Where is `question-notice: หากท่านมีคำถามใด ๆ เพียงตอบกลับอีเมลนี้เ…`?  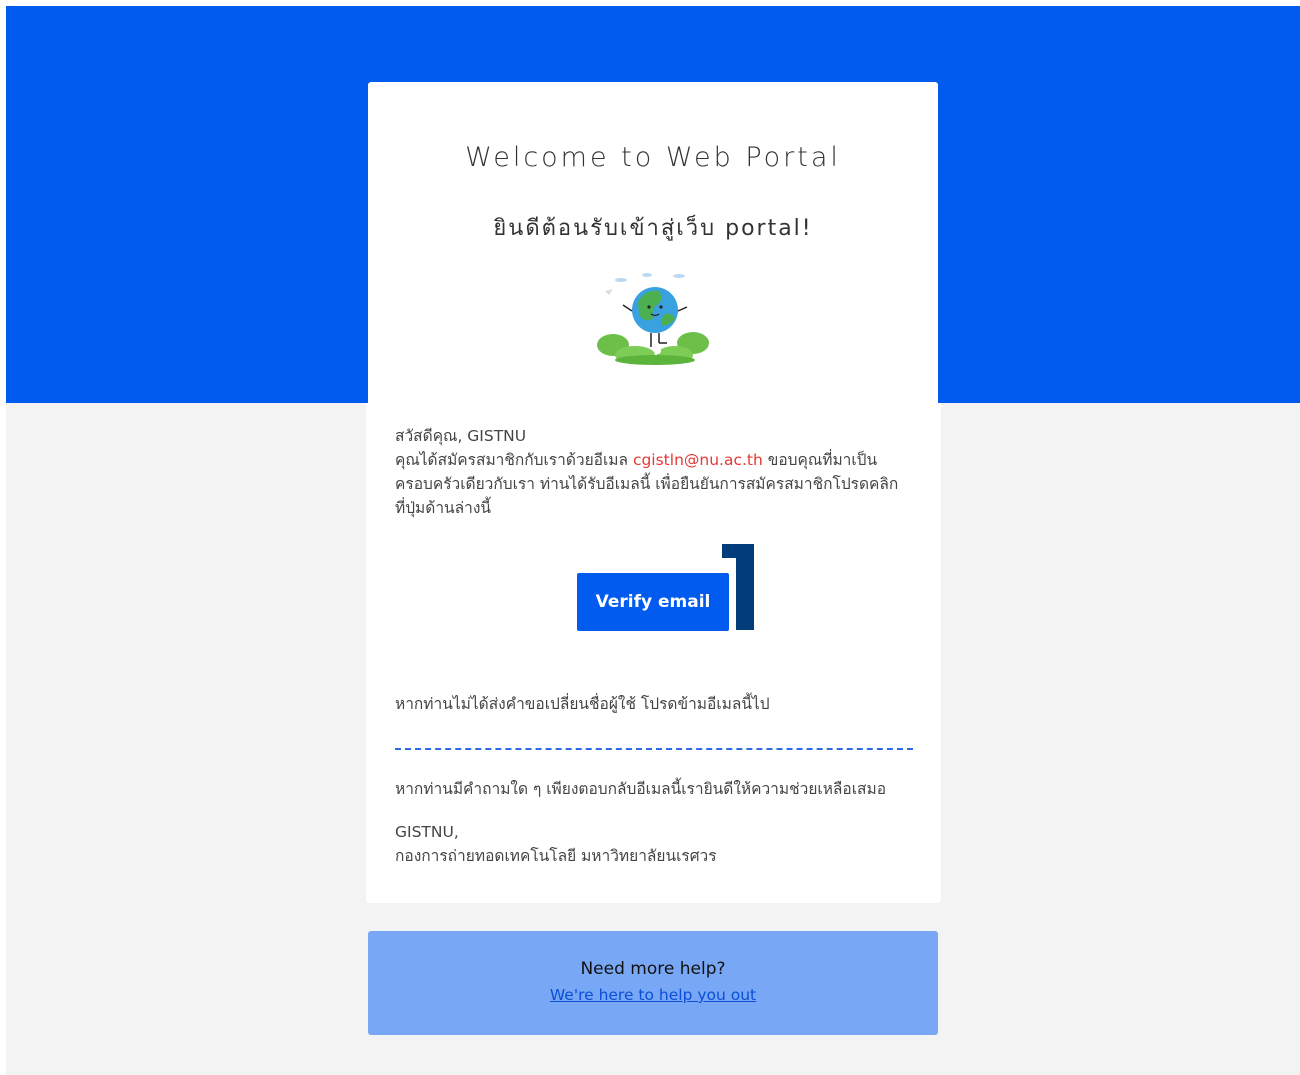 question-notice: หากท่านมีคำถามใด ๆ เพียงตอบกลับอีเมลนี้เ… is located at coordinates (641, 789).